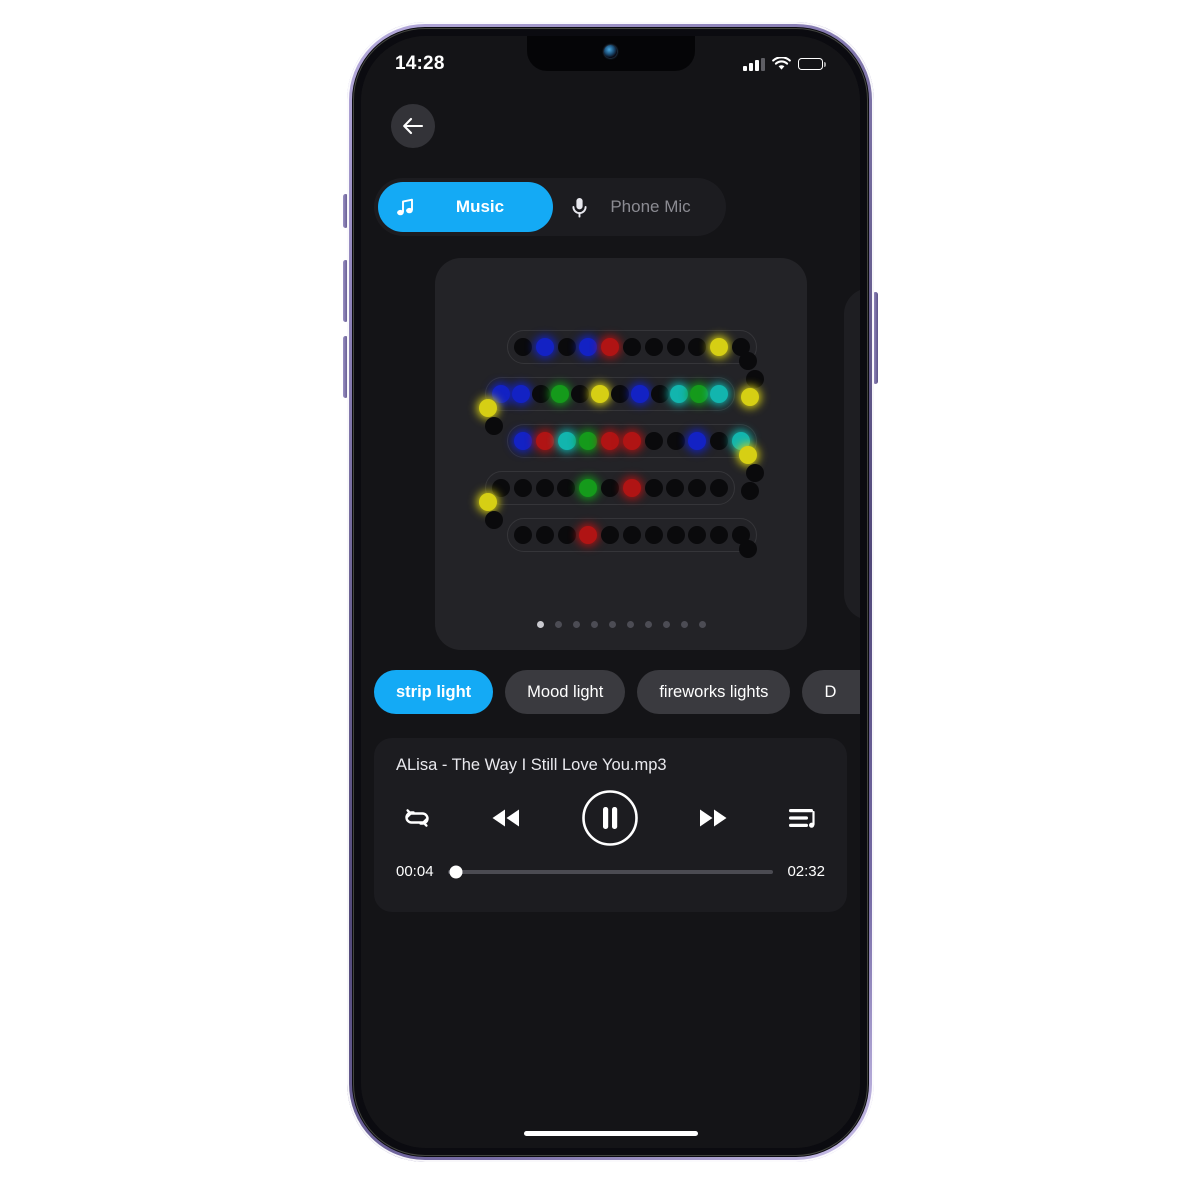 This screenshot has height=1200, width=1200. I want to click on tab-phone-mic-label: Phone Mic, so click(650, 206).